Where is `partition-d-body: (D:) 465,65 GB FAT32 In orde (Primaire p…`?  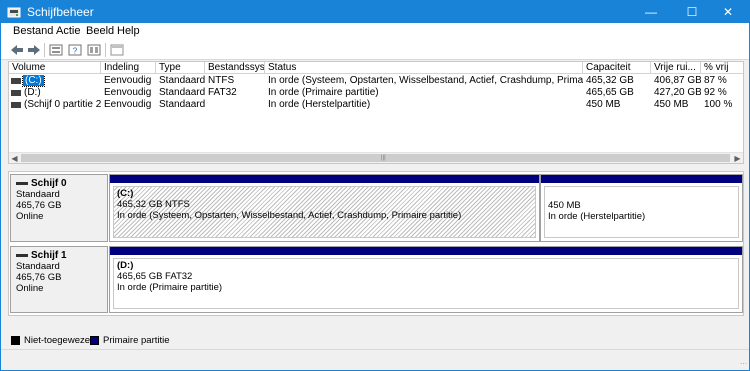 partition-d-body: (D:) 465,65 GB FAT32 In orde (Primaire p… is located at coordinates (426, 283).